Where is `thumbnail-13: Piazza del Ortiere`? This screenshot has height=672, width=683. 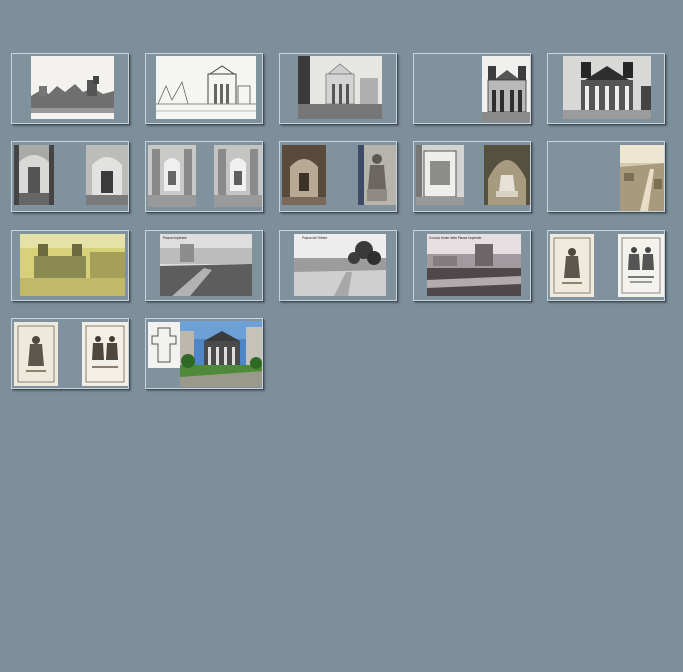
thumbnail-13: Piazza del Ortiere is located at coordinates (338, 265).